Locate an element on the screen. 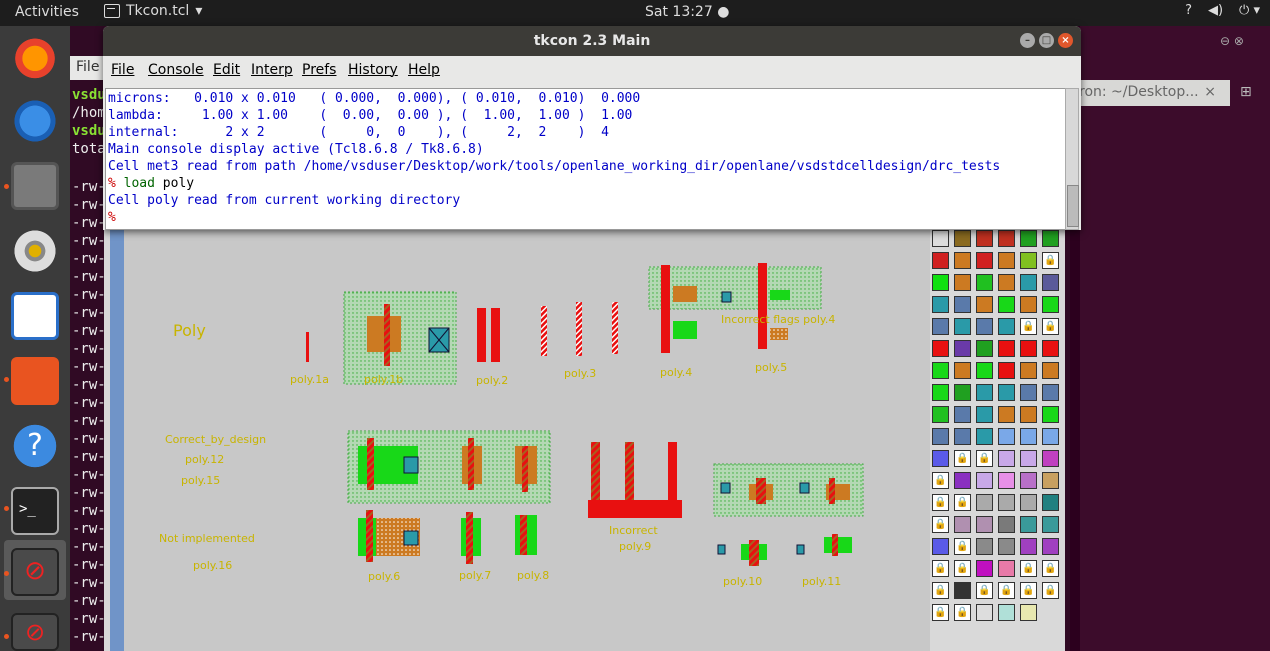 This screenshot has height=651, width=1270. menu-history: History is located at coordinates (373, 70).